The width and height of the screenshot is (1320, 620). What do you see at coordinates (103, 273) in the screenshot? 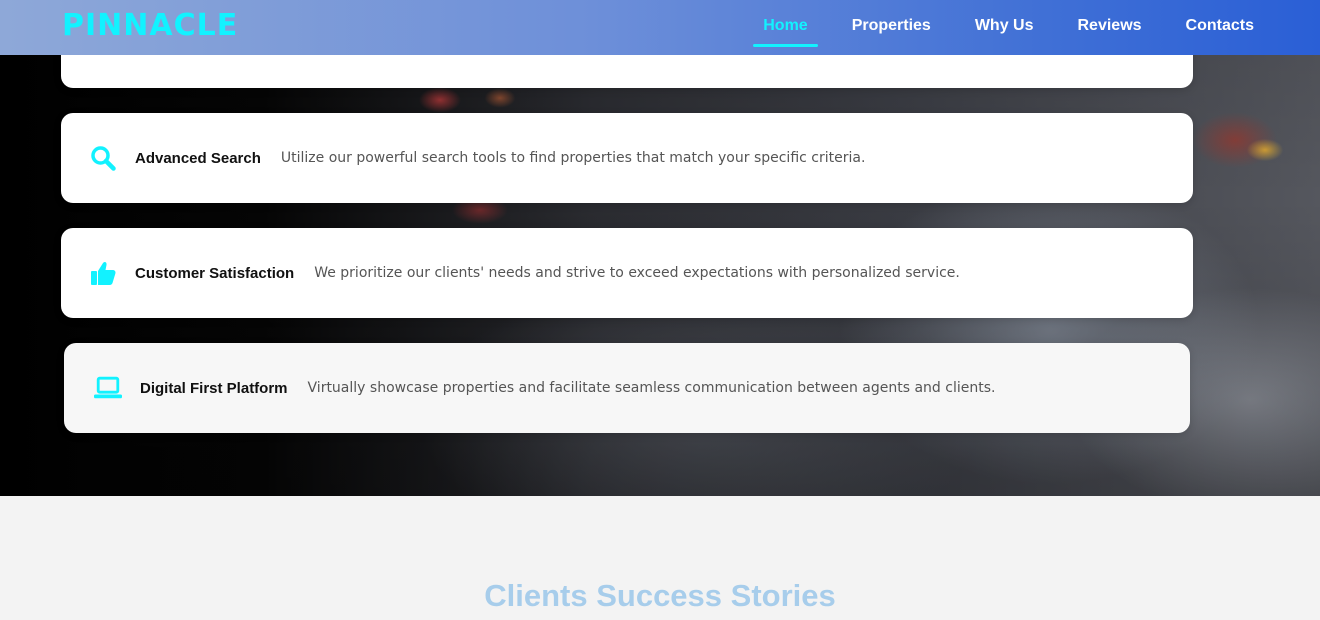
I see `thumbs-up-icon` at bounding box center [103, 273].